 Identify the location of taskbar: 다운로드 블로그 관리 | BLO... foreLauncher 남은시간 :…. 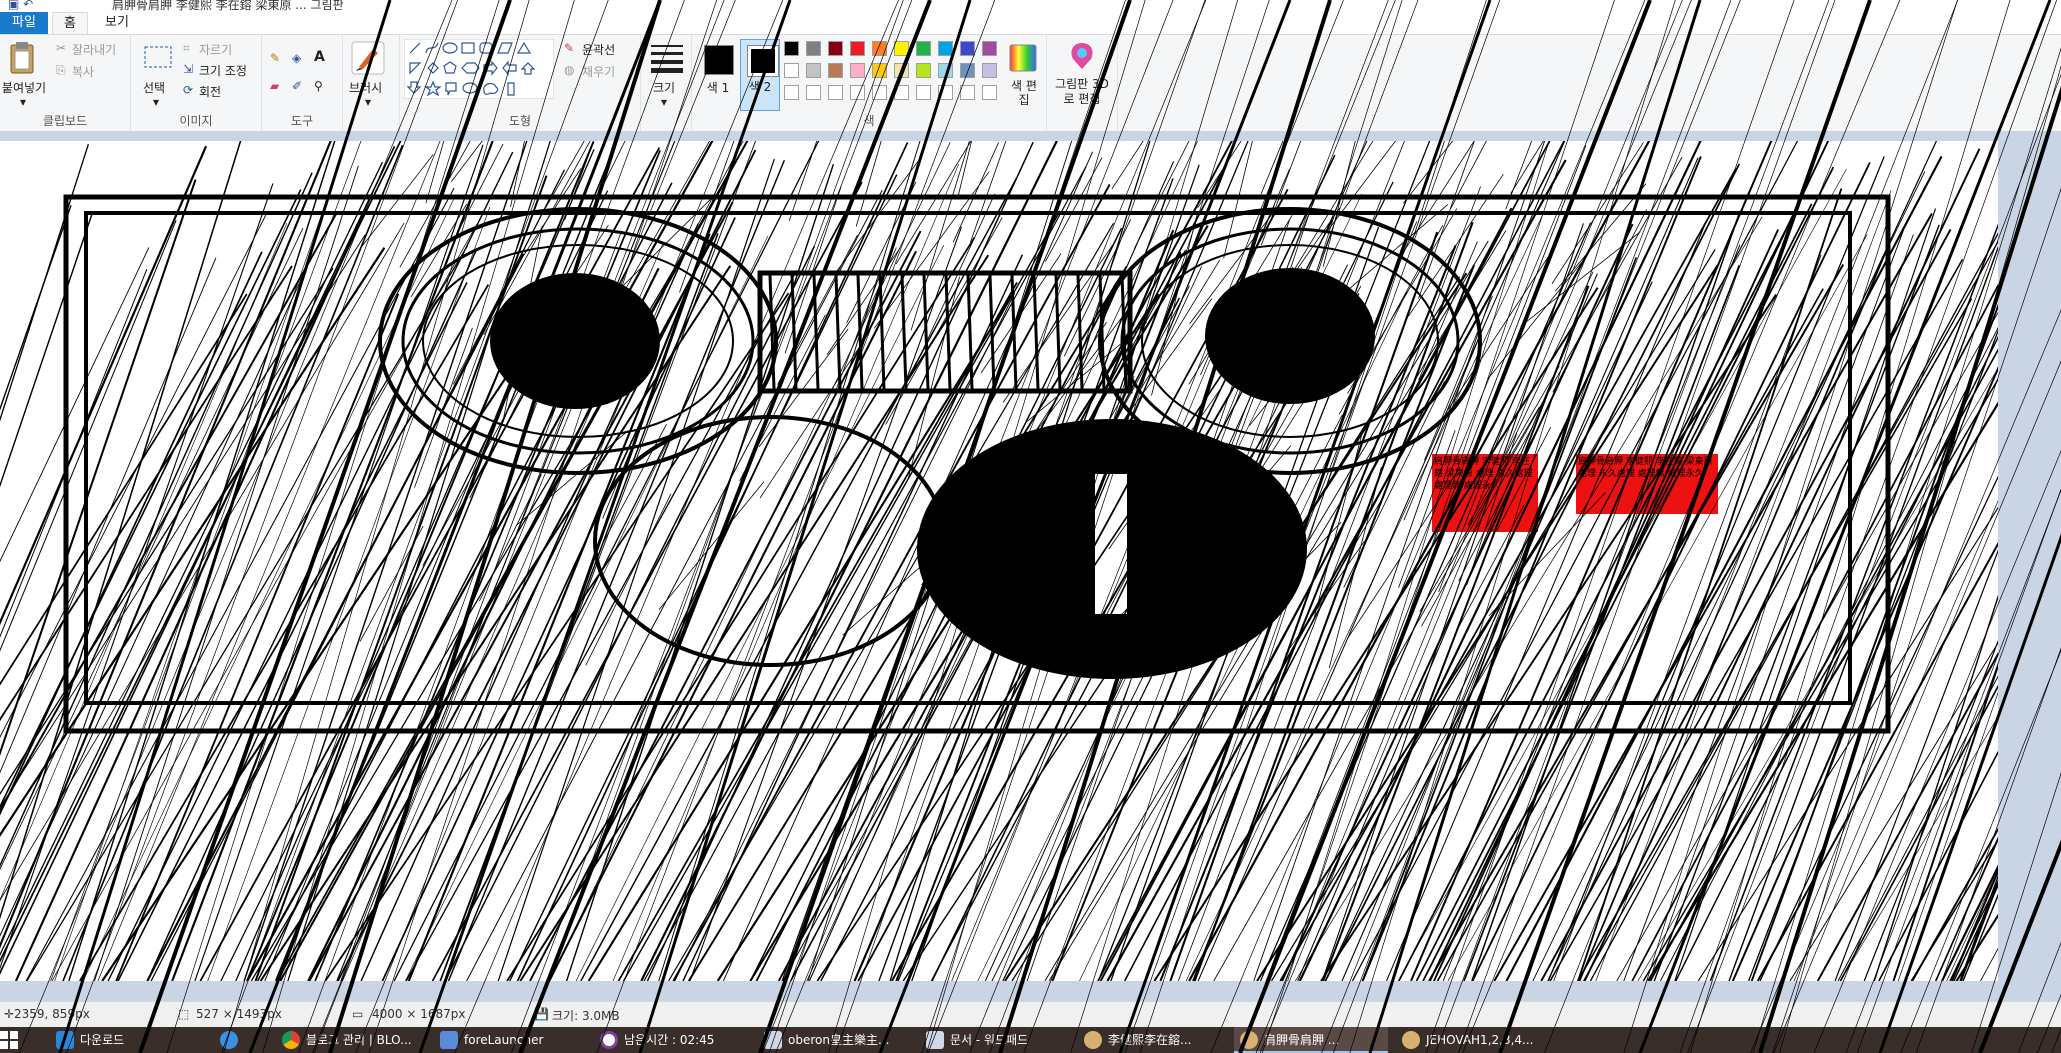
(1030, 1040).